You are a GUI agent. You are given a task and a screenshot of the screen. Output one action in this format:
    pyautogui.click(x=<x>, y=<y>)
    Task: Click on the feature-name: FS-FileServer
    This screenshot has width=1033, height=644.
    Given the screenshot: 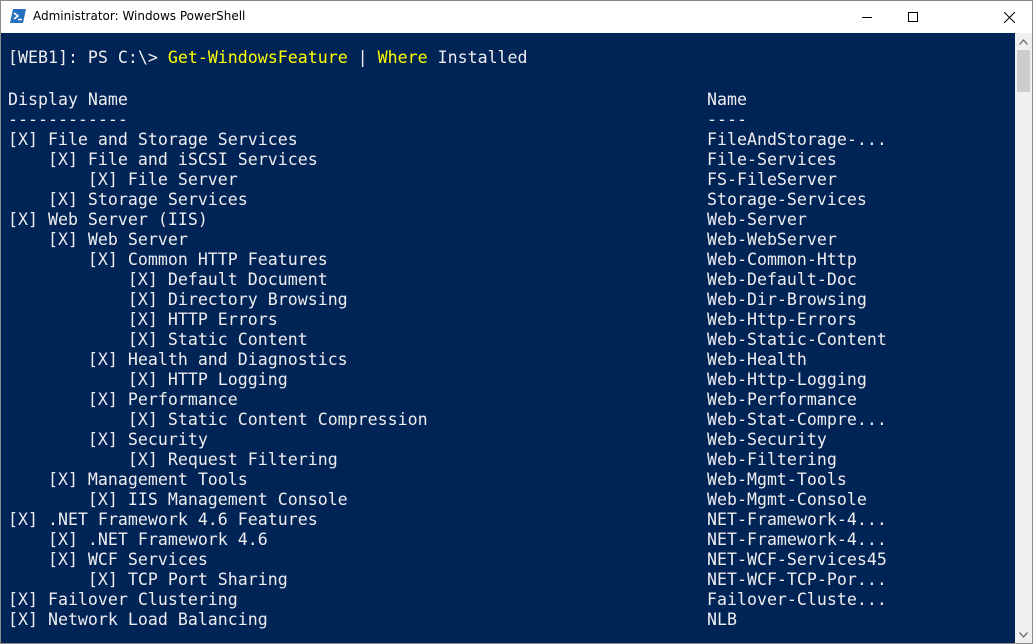 What is the action you would take?
    pyautogui.click(x=772, y=179)
    